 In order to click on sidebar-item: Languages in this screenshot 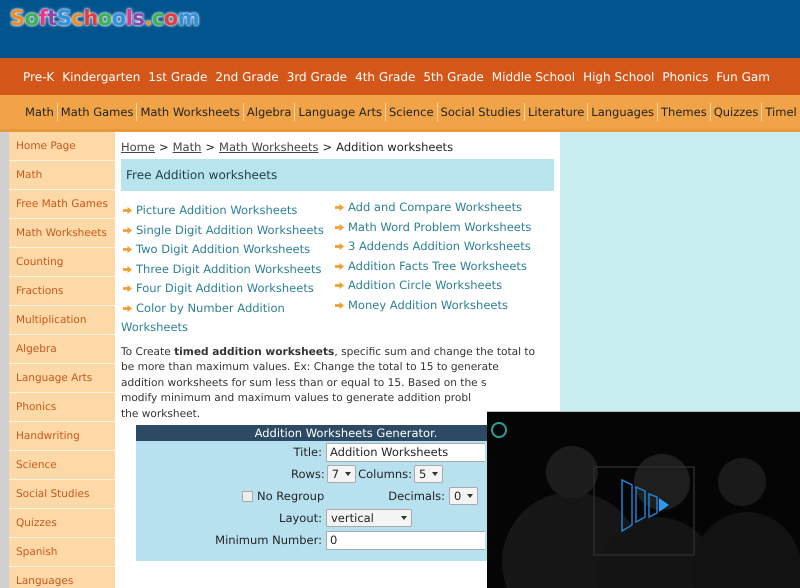, I will do `click(62, 577)`.